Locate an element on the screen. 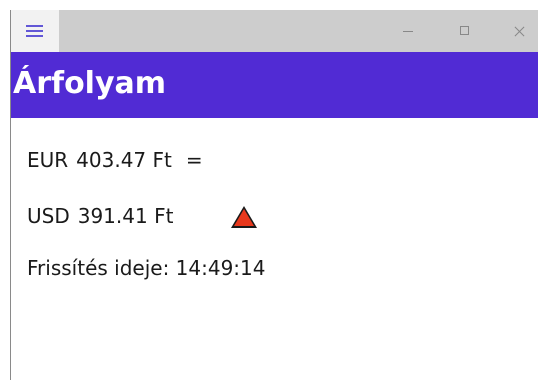 Image resolution: width=538 pixels, height=380 pixels. rate-row-eur: EUR 403.47 Ft = is located at coordinates (115, 160).